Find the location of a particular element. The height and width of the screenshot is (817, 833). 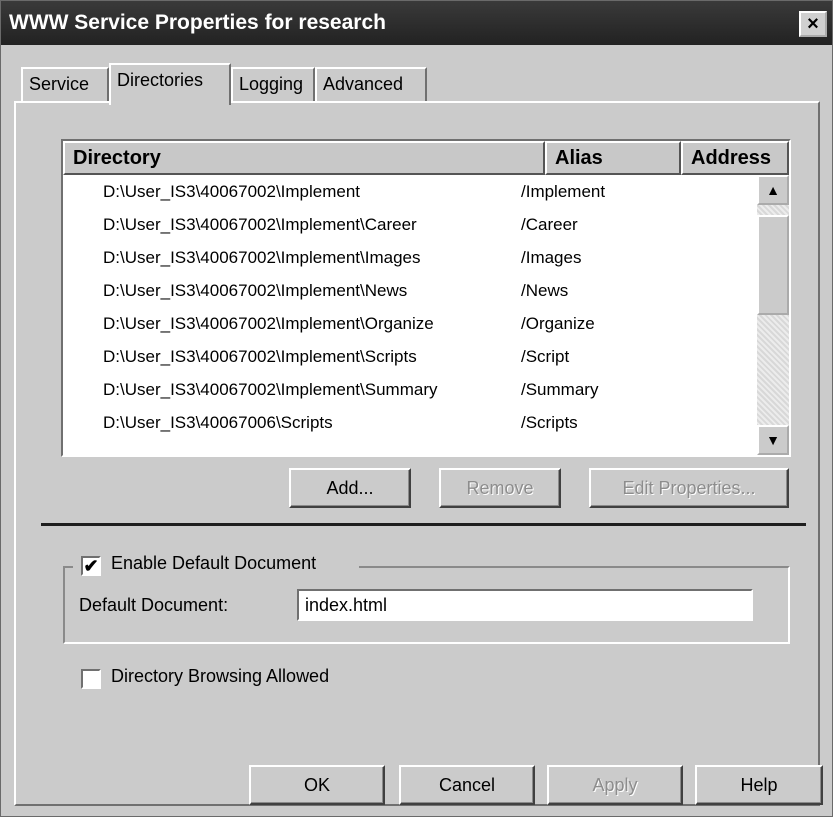

close-button: × is located at coordinates (813, 24).